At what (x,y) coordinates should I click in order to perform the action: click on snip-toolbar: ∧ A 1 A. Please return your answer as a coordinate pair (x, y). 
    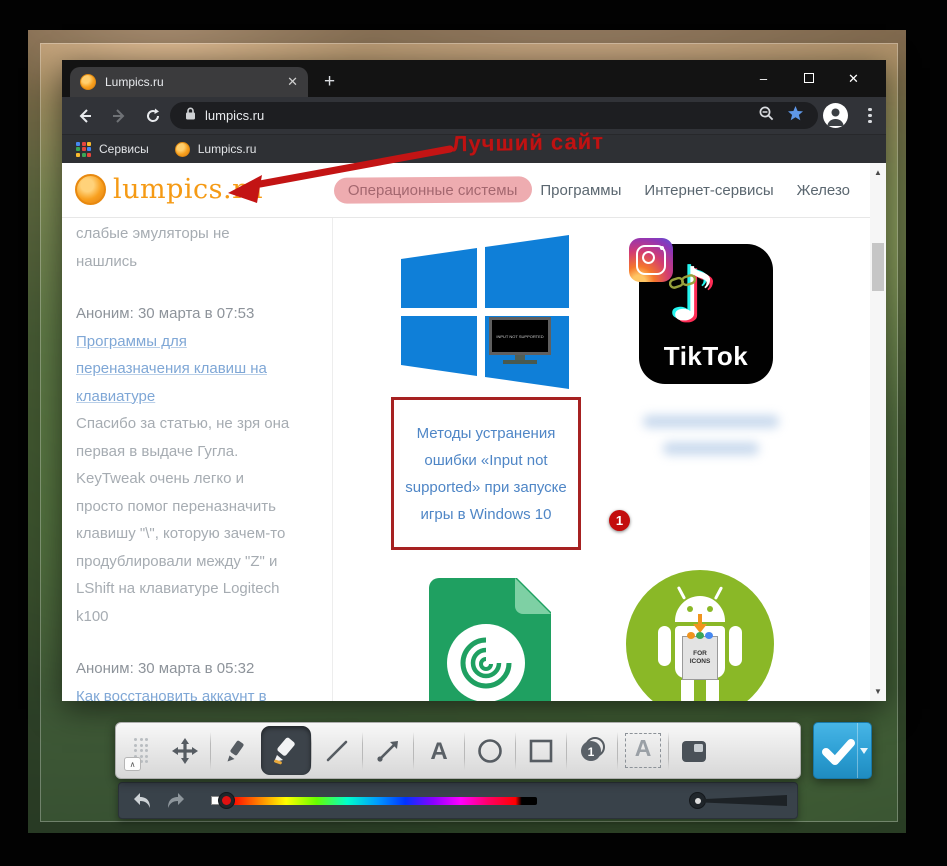
    Looking at the image, I should click on (458, 750).